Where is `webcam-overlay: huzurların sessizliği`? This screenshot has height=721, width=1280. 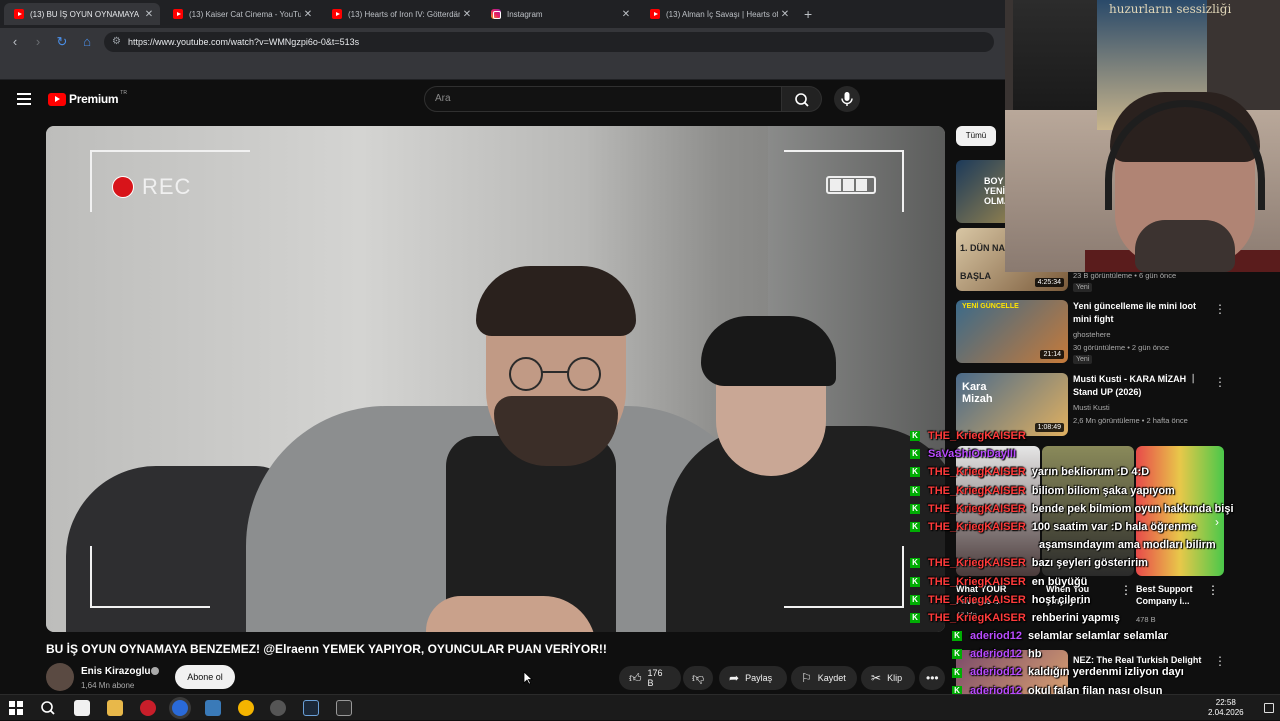
webcam-overlay: huzurların sessizliği is located at coordinates (1142, 136).